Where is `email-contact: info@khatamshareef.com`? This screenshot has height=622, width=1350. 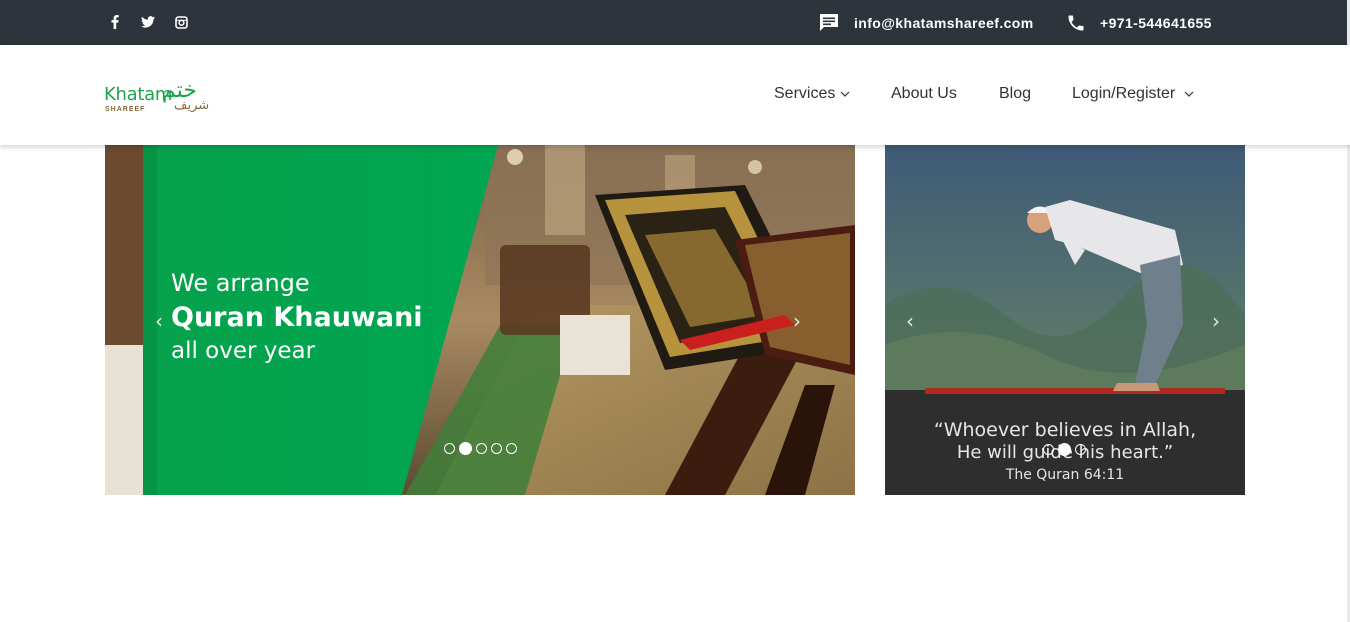 email-contact: info@khatamshareef.com is located at coordinates (926, 22).